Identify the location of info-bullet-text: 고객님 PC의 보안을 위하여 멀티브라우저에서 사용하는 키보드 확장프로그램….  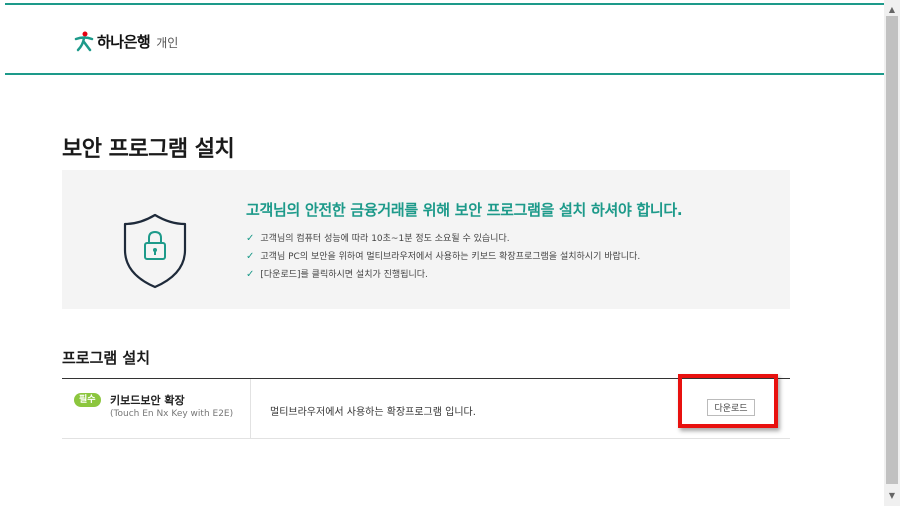
(450, 257).